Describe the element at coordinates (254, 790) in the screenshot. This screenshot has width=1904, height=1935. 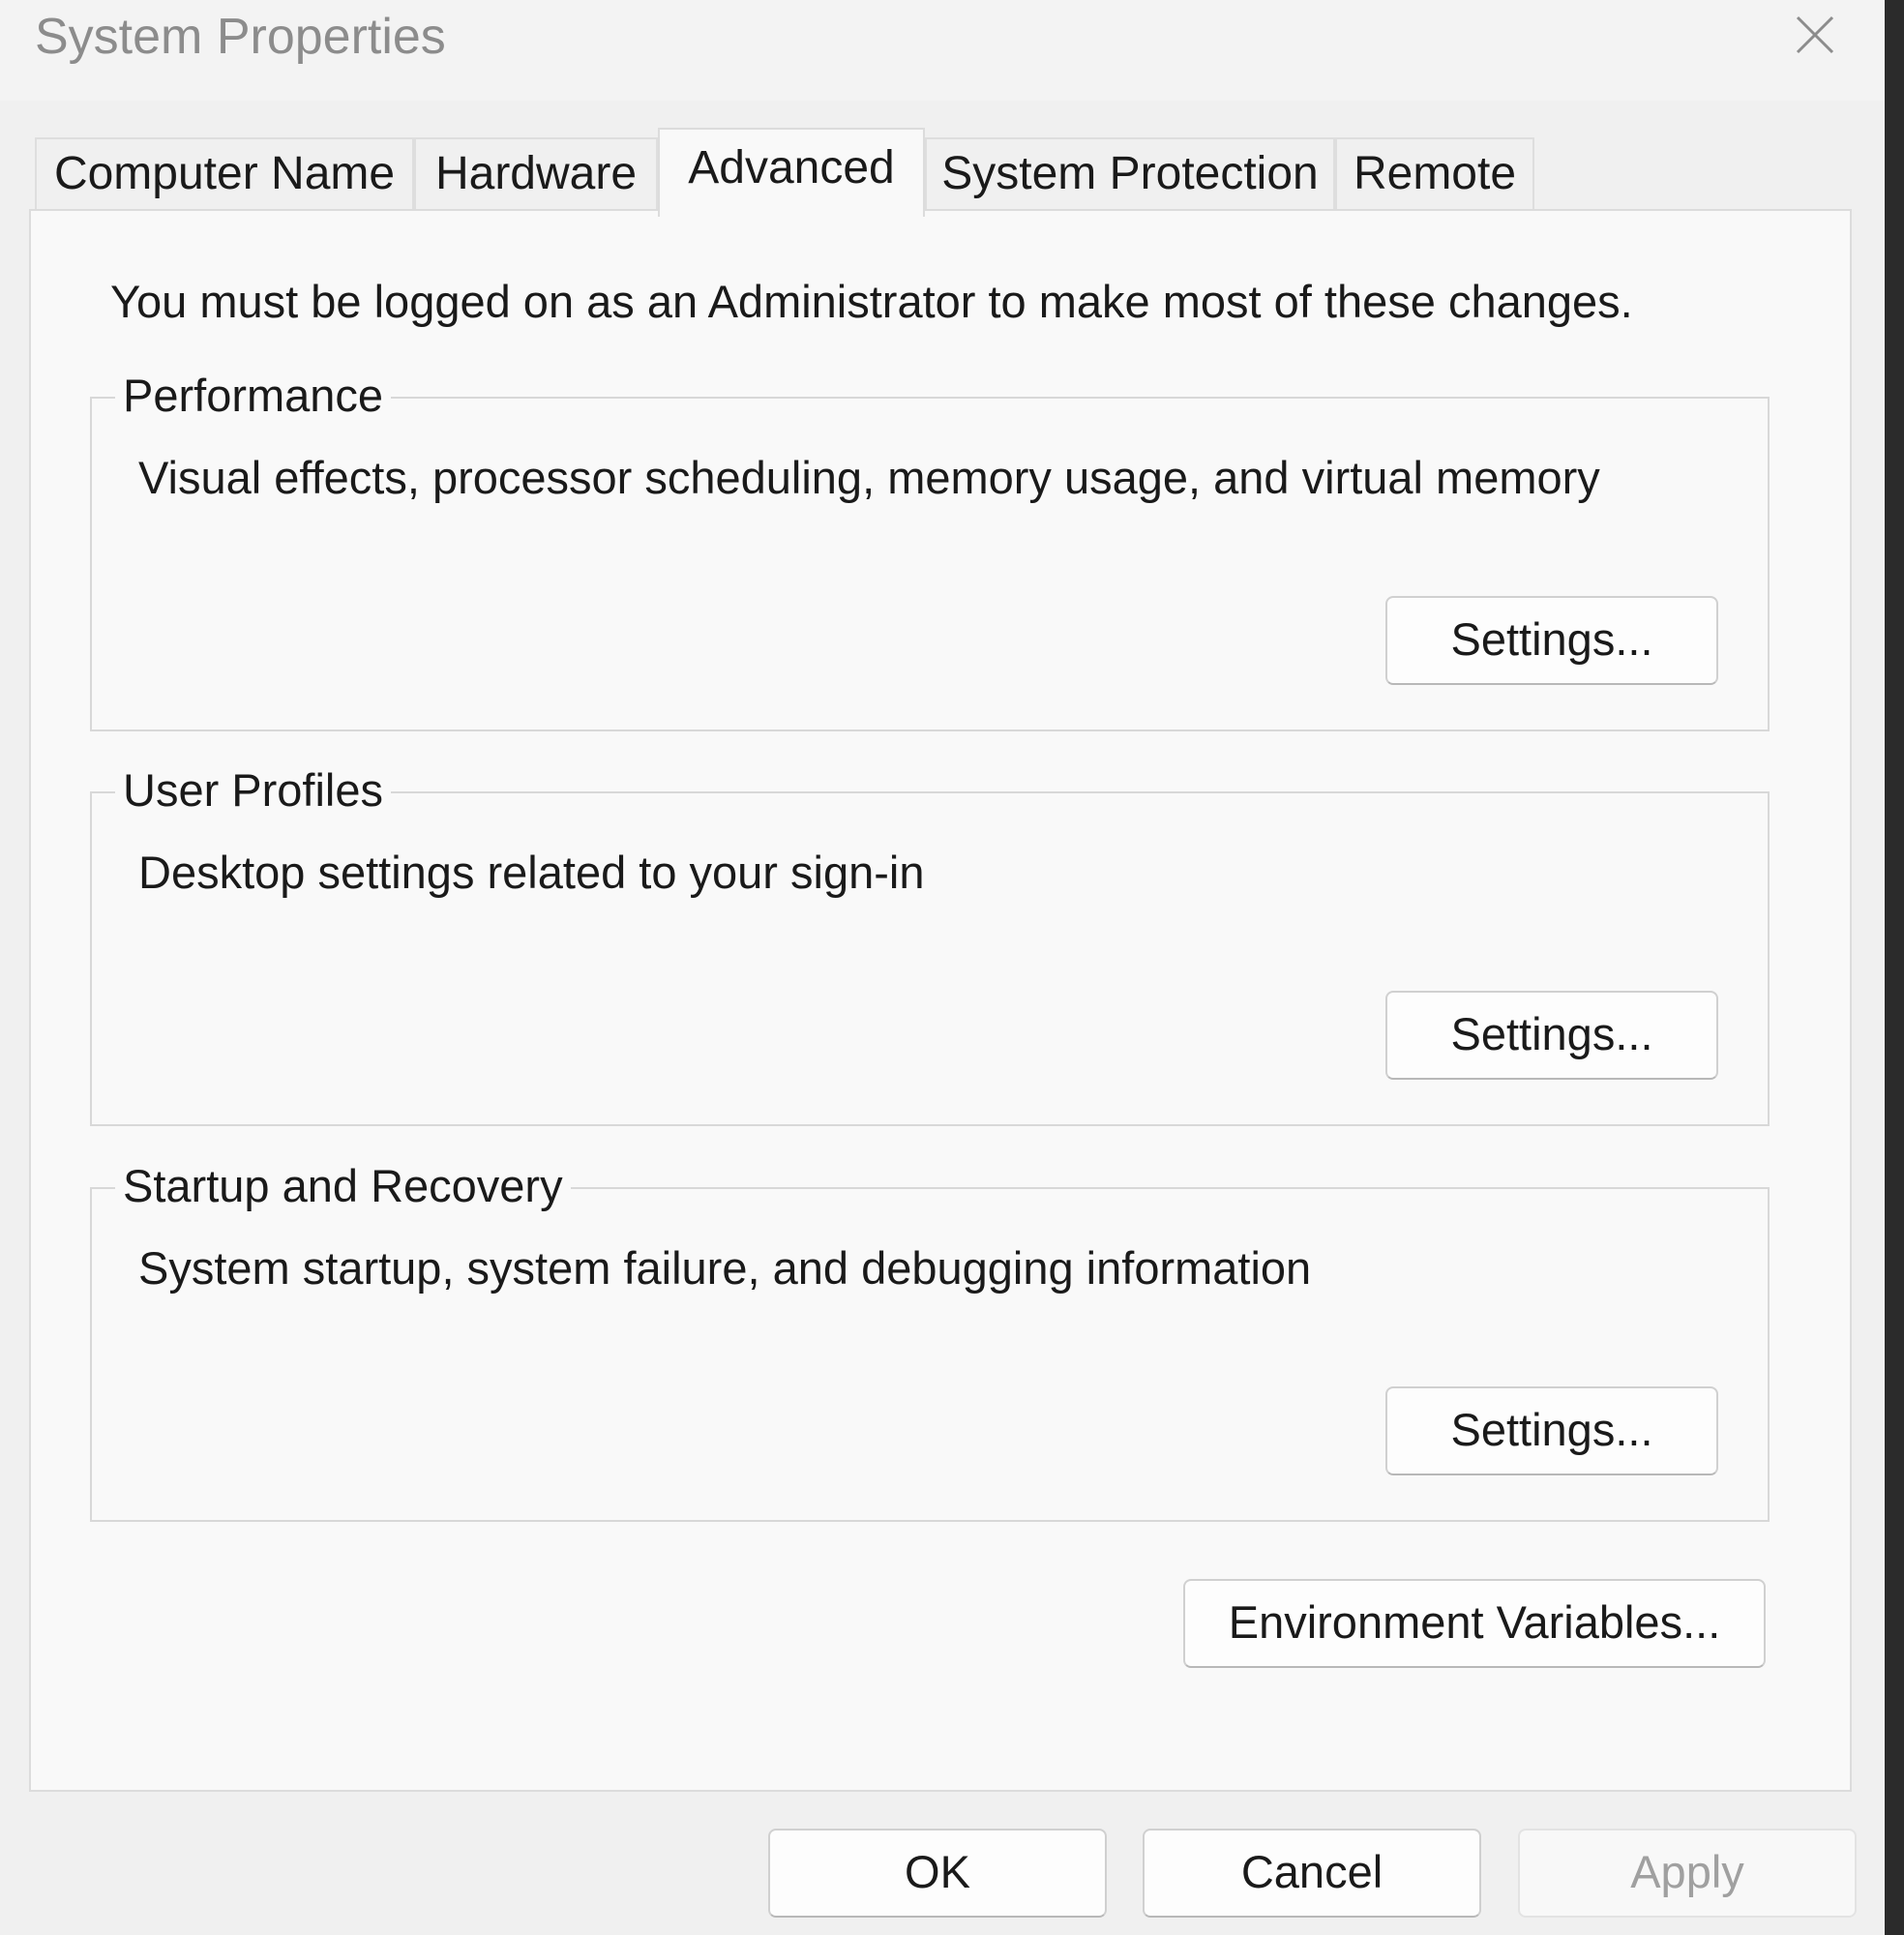
I see `user-profiles-group-title: User Profiles` at that location.